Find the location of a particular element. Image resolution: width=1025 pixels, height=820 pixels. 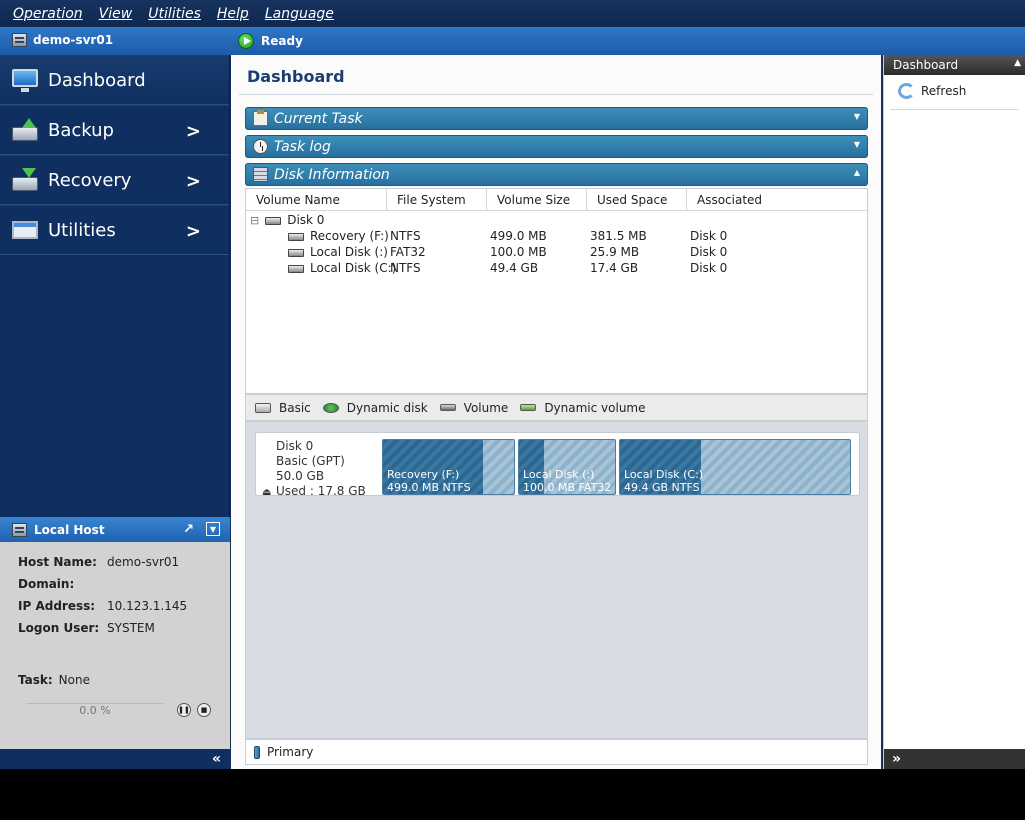

host-name-row: Host Name: demo-svr01 is located at coordinates (98, 562).